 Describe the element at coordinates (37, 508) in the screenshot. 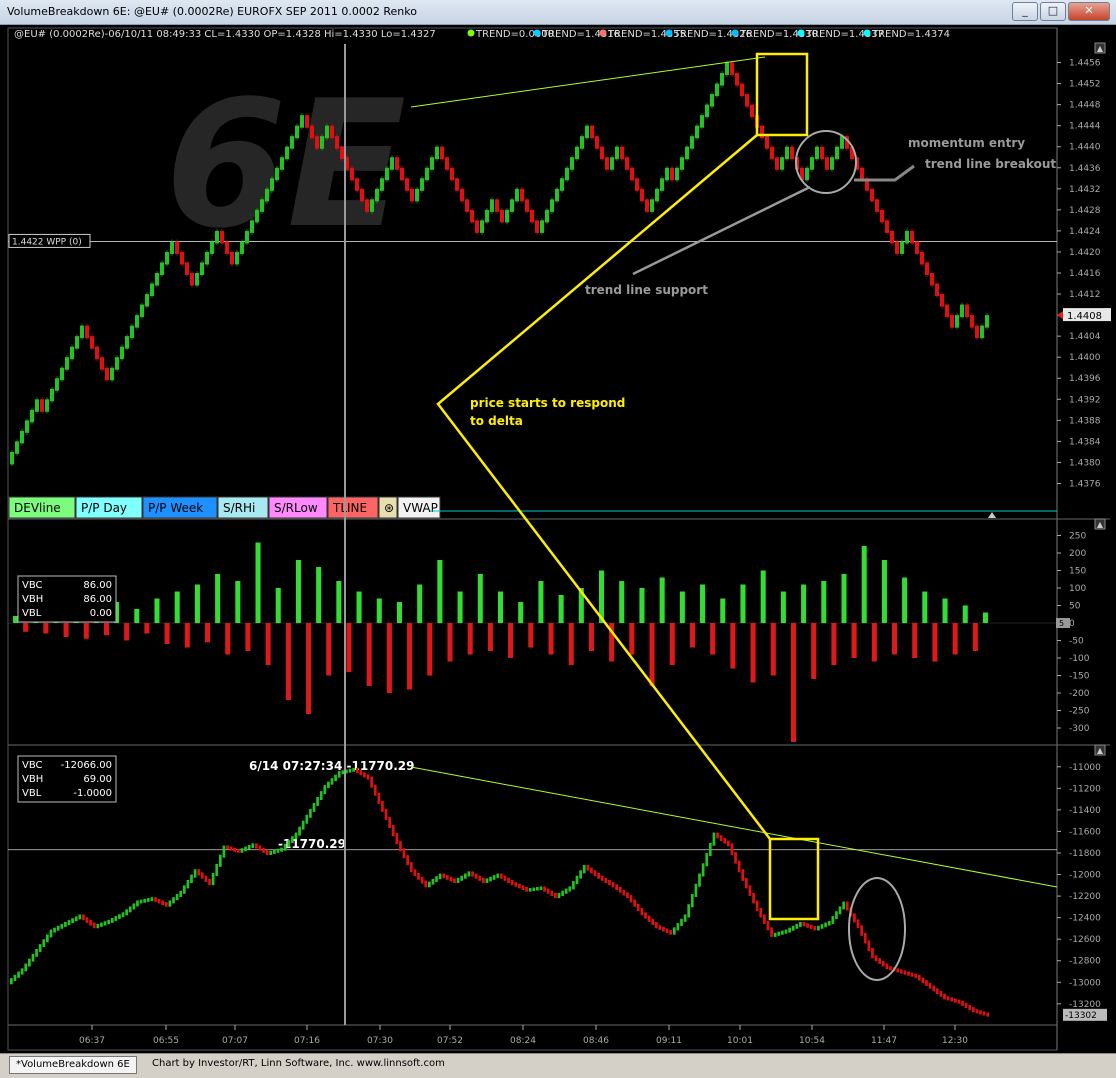

I see `pane-button-label: DEVline` at that location.